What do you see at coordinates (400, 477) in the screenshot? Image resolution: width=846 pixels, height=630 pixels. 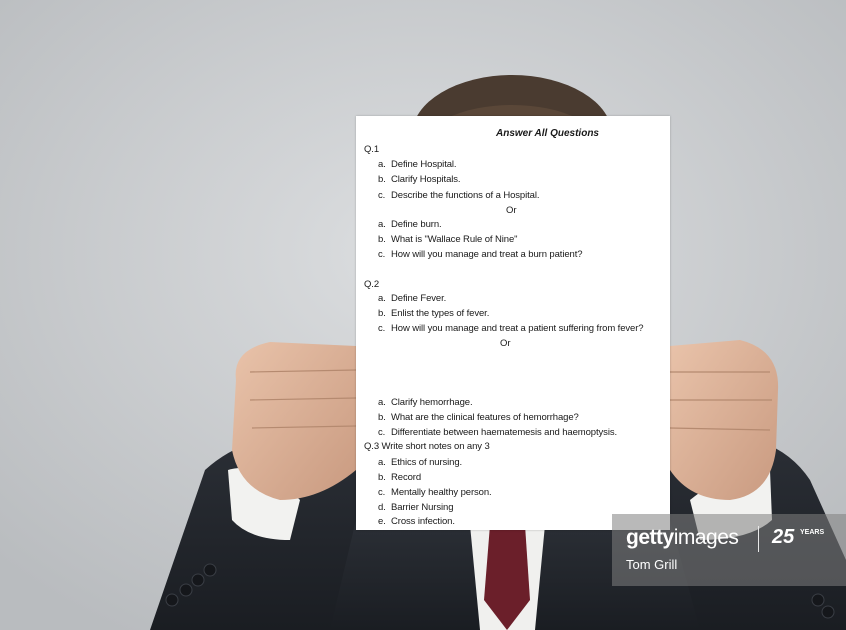 I see `q3-item-b: b. Record` at bounding box center [400, 477].